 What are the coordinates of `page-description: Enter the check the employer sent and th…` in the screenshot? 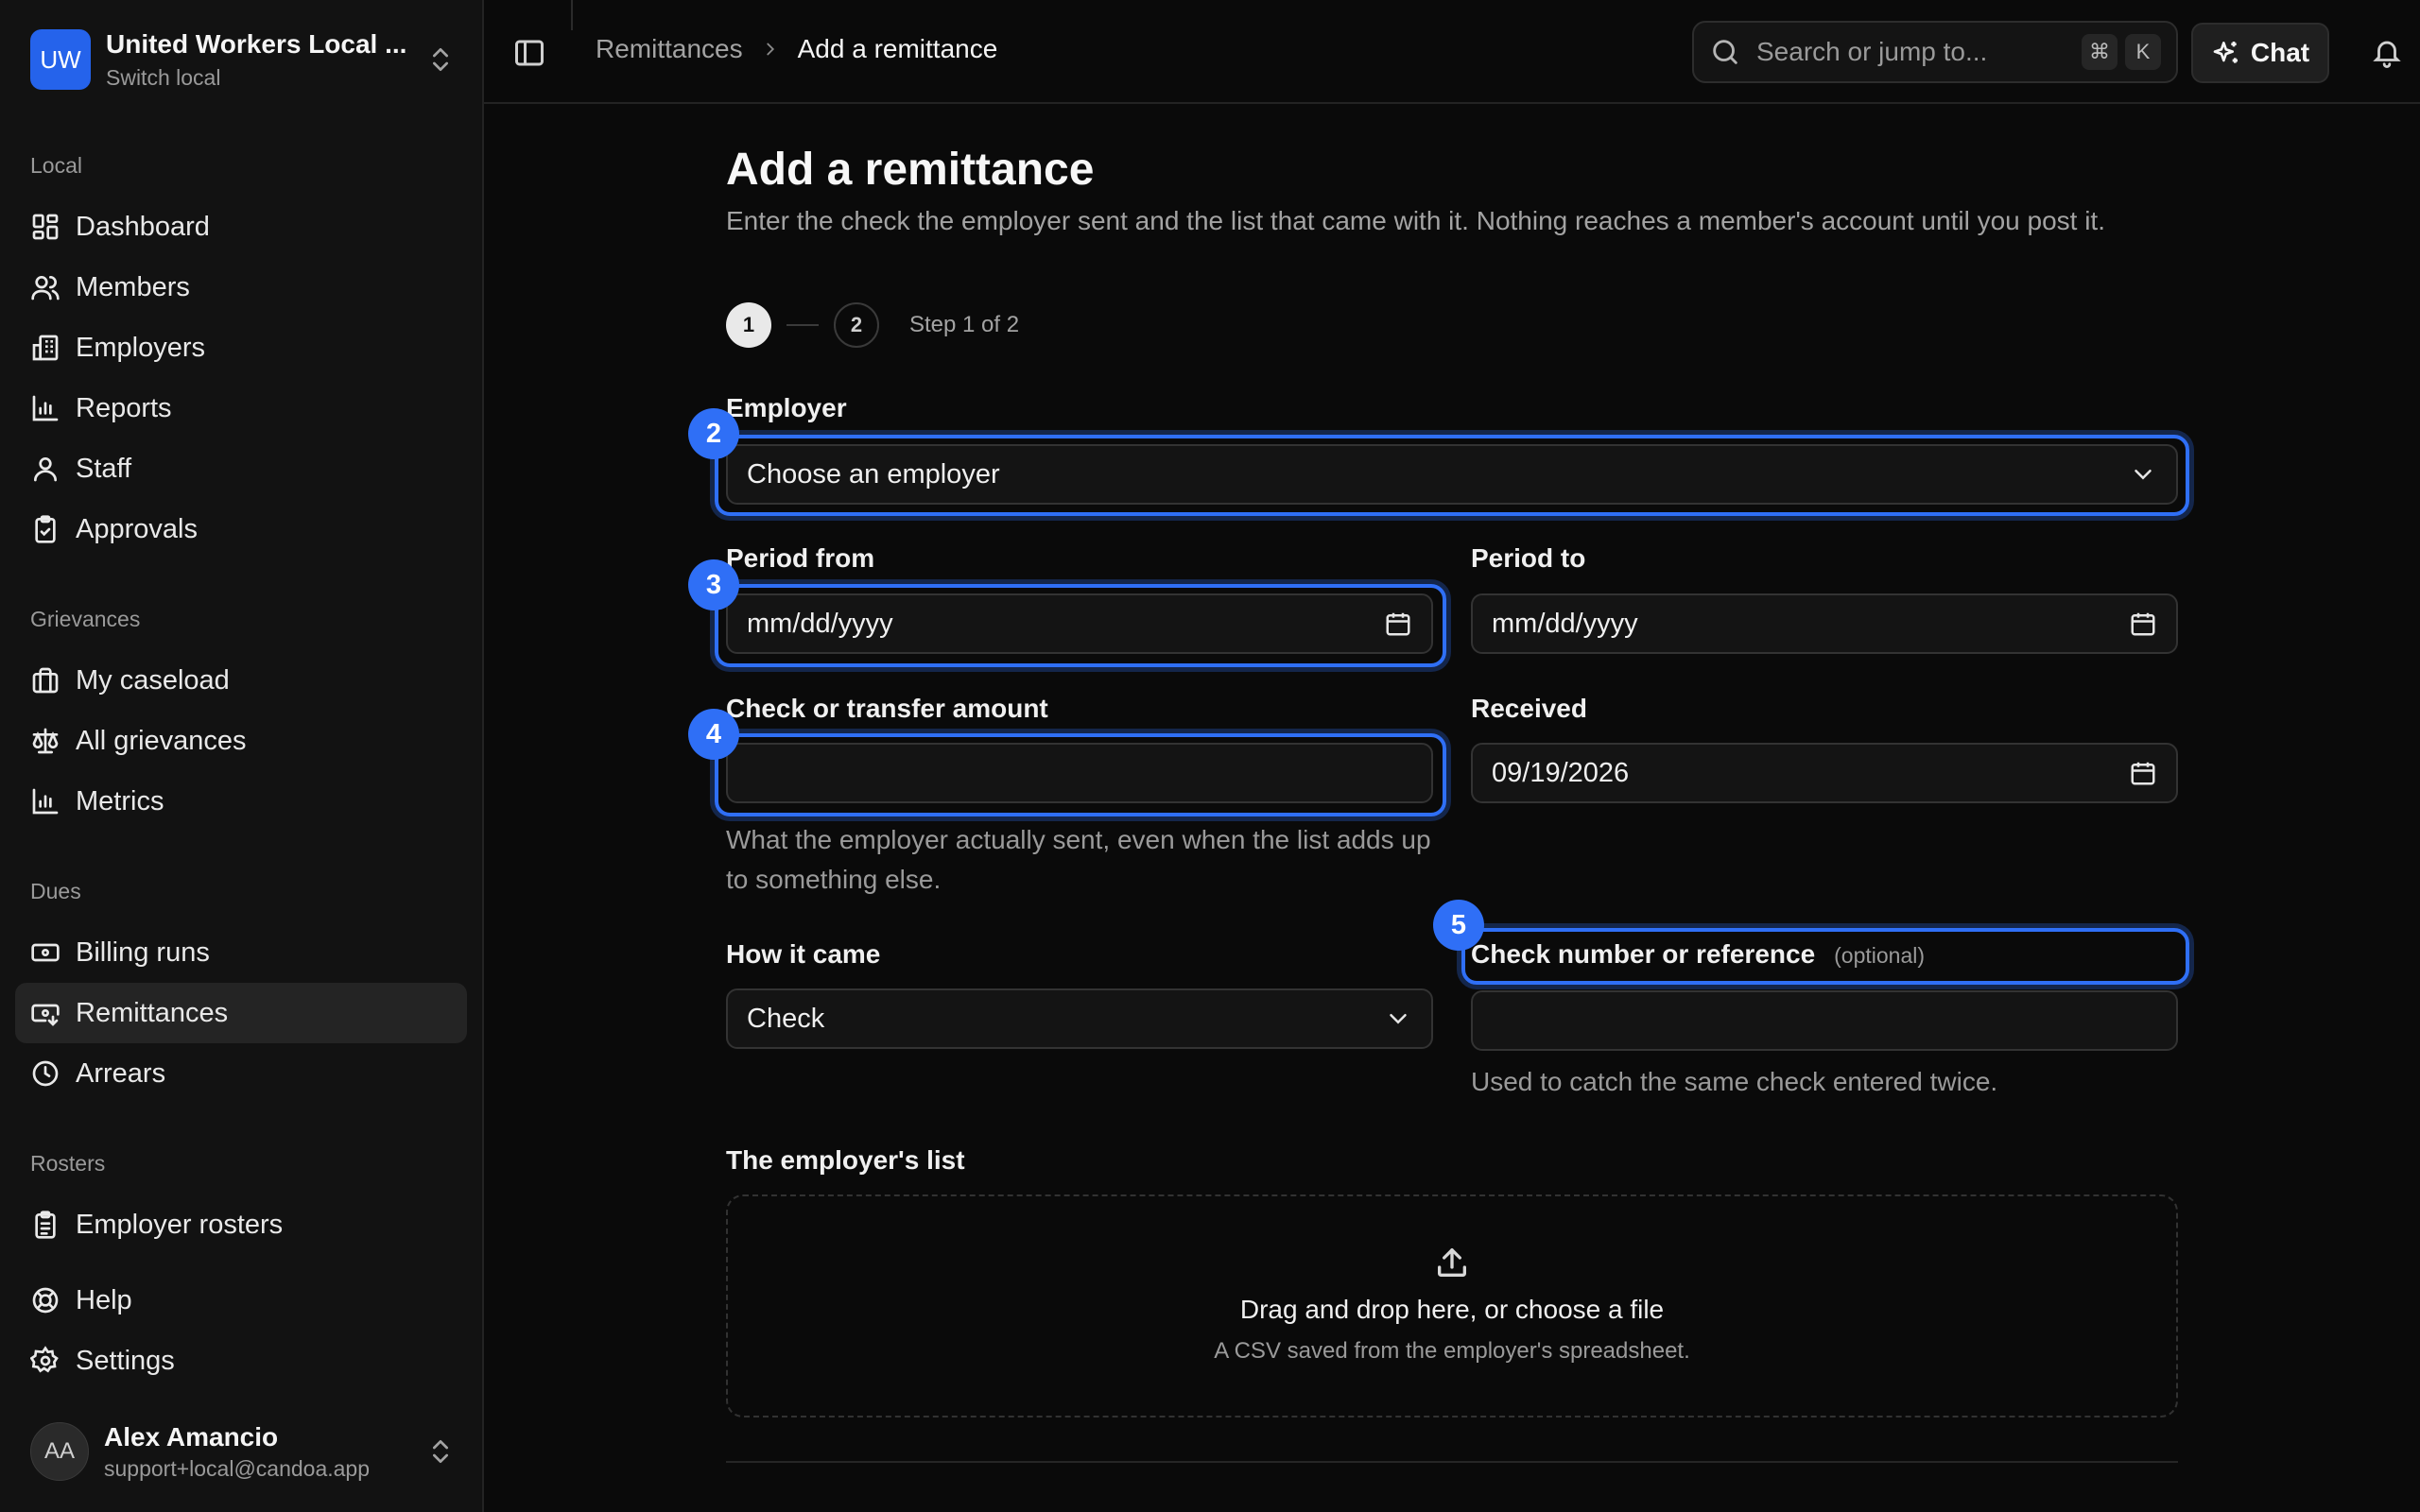 It's located at (1416, 220).